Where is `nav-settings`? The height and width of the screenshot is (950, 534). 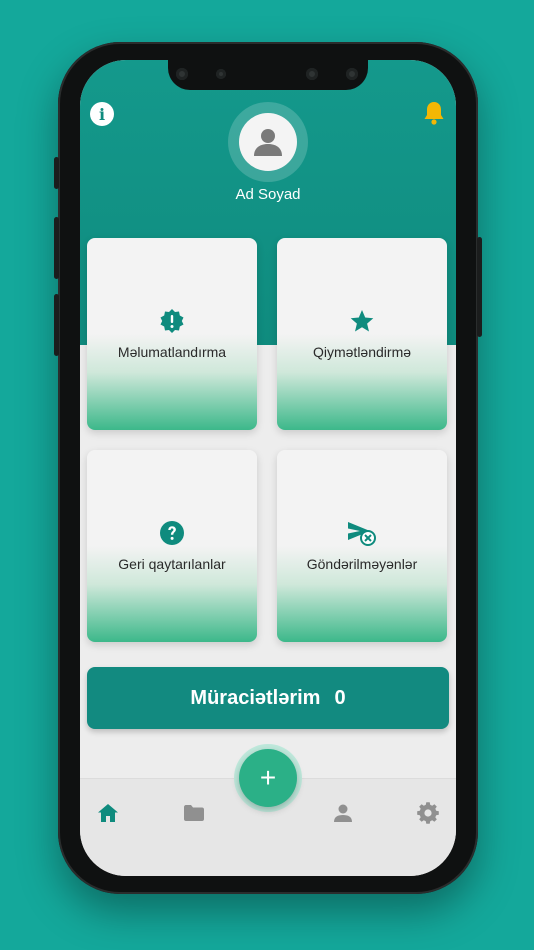
nav-settings is located at coordinates (428, 813).